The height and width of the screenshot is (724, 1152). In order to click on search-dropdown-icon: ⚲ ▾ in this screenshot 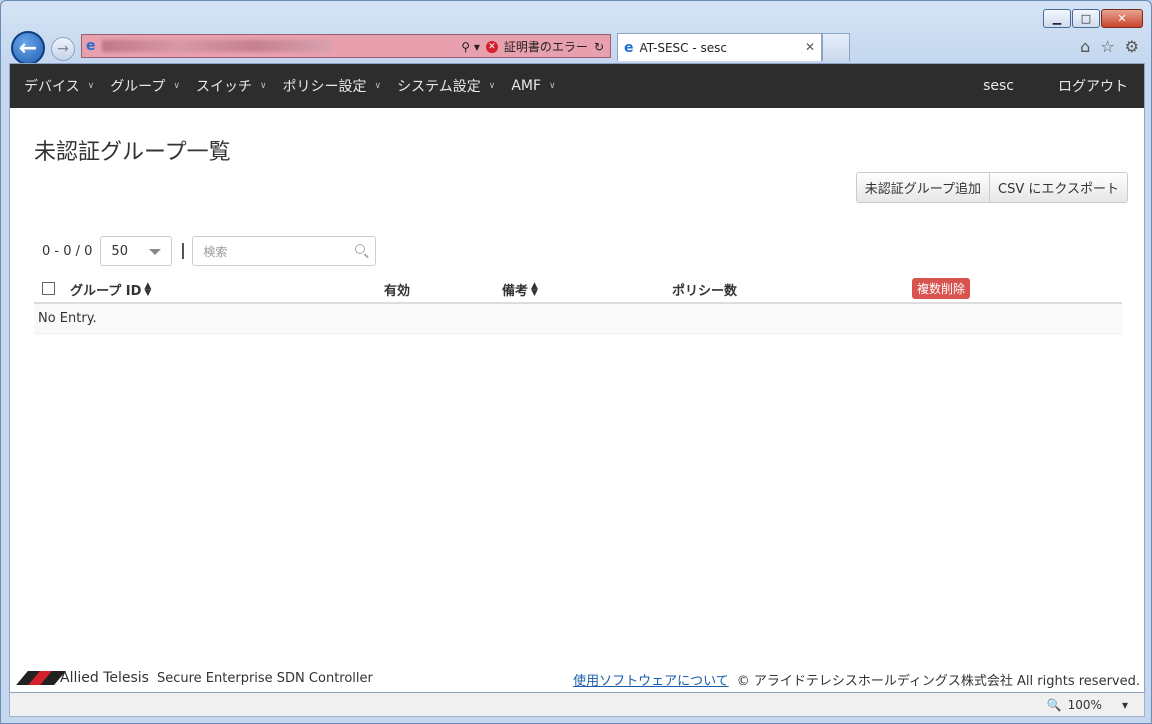, I will do `click(470, 47)`.